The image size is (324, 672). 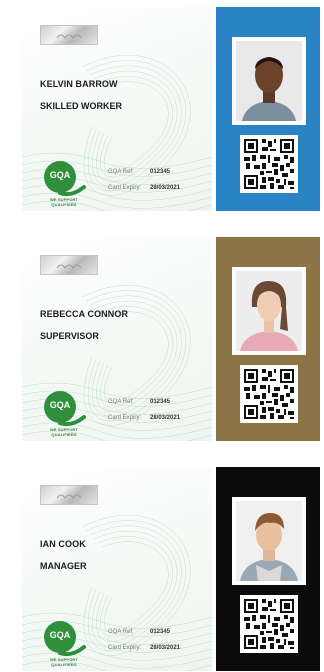 I want to click on cardholder-name: IAN COOK, so click(x=63, y=544).